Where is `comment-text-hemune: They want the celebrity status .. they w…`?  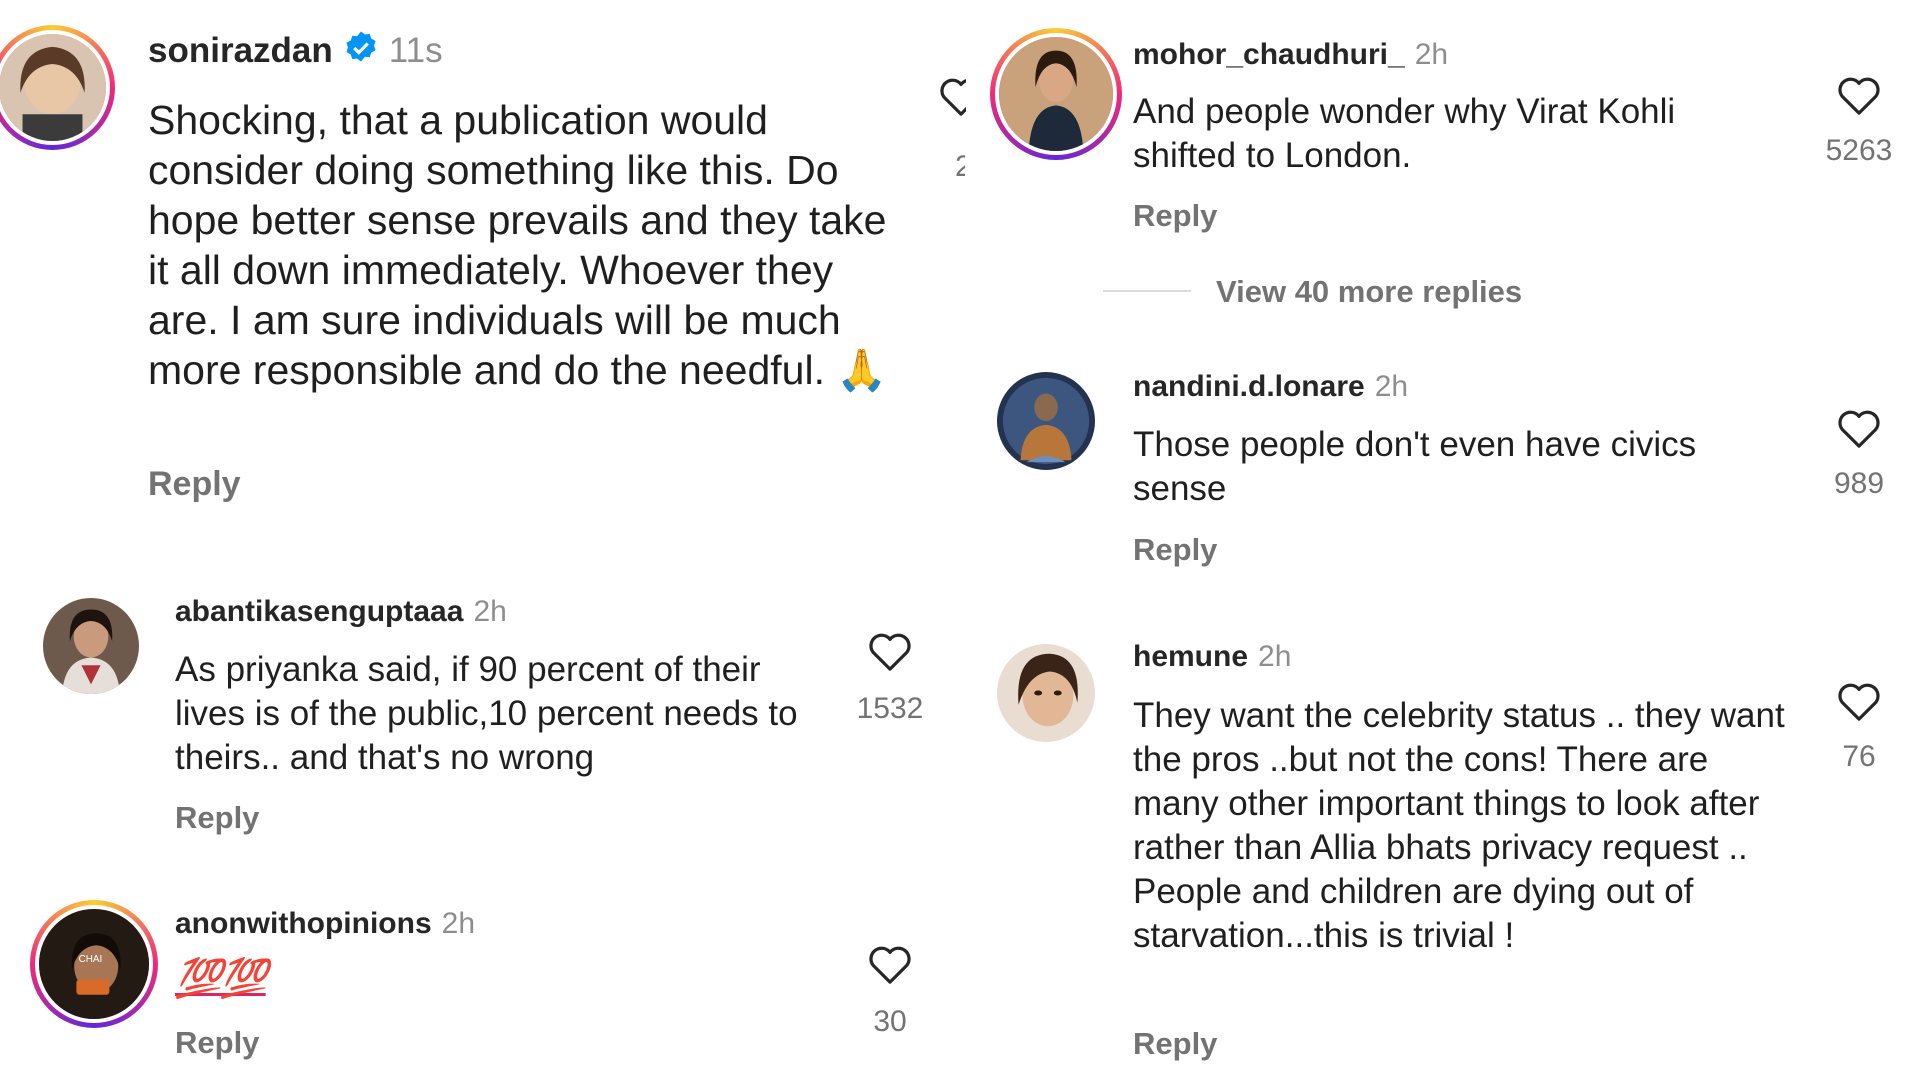 comment-text-hemune: They want the celebrity status .. they w… is located at coordinates (1459, 825).